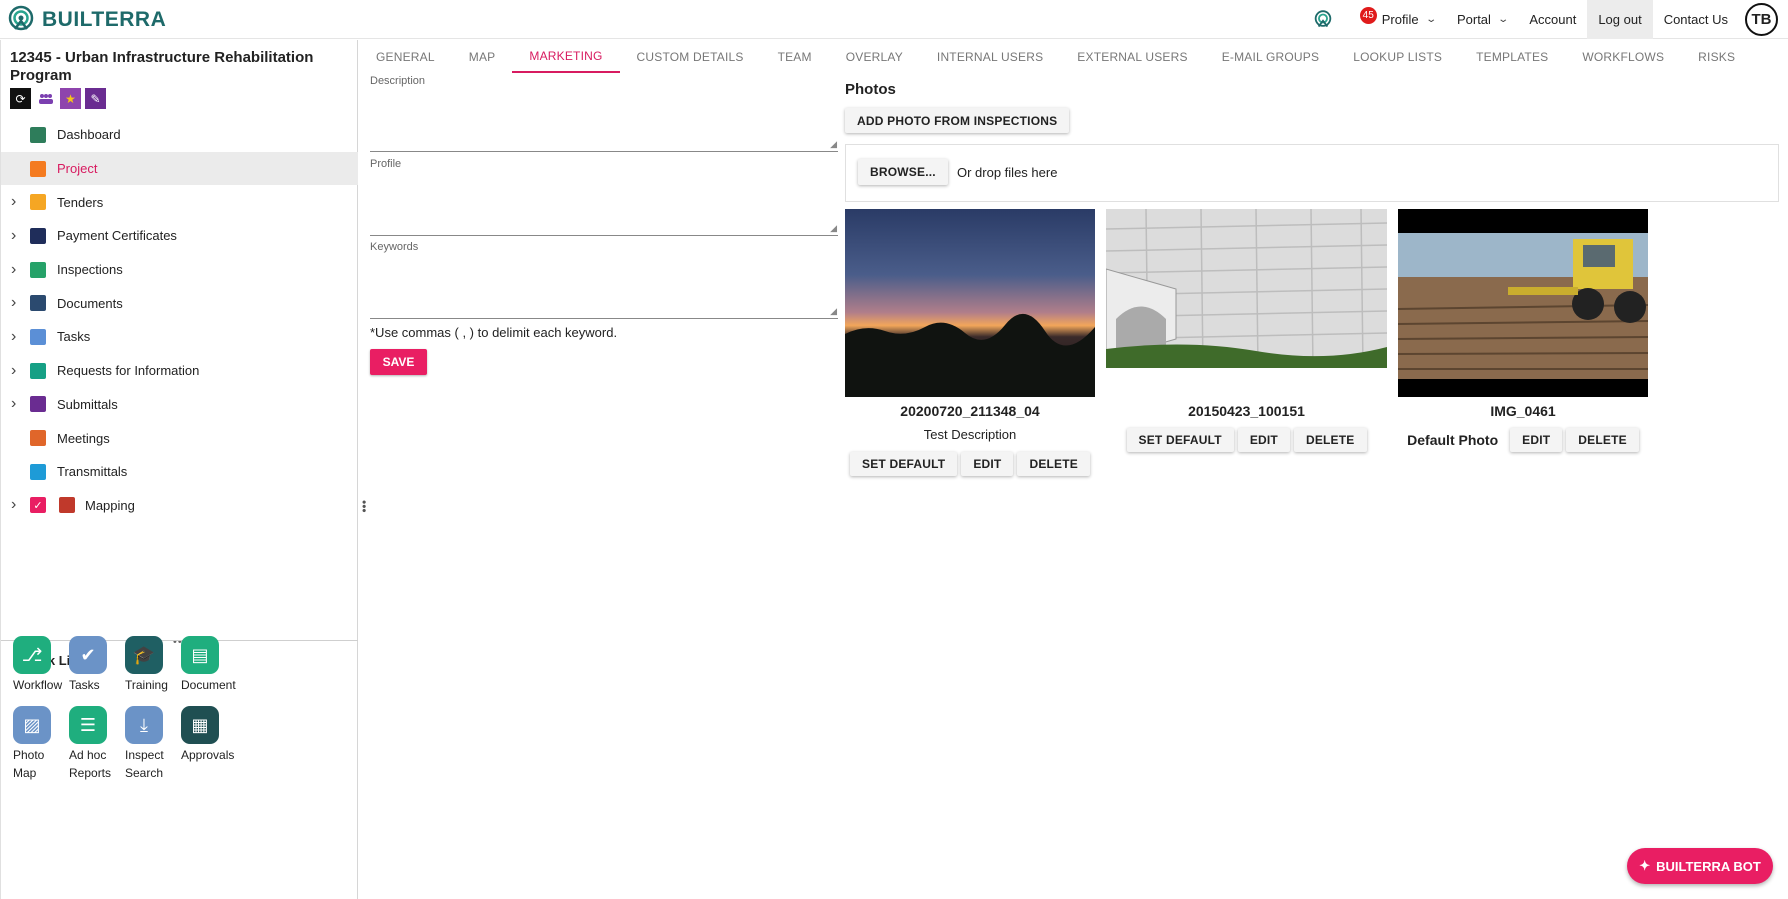 This screenshot has height=899, width=1788. What do you see at coordinates (482, 56) in the screenshot?
I see `tab-map: MAP` at bounding box center [482, 56].